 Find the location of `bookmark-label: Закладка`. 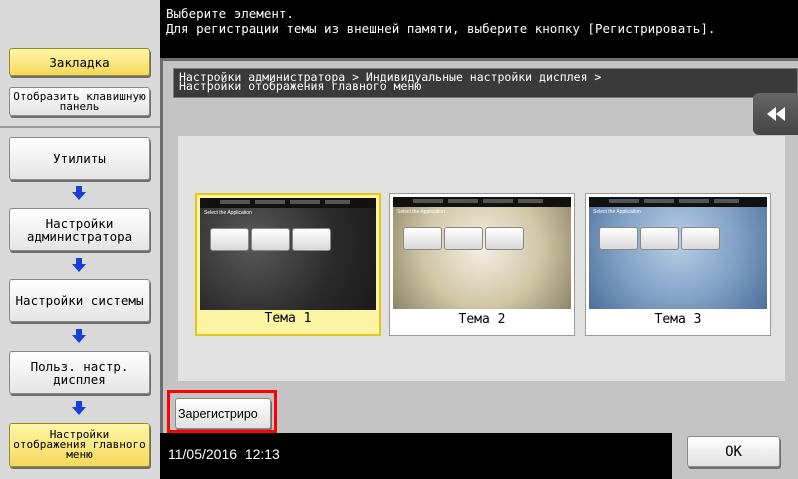

bookmark-label: Закладка is located at coordinates (79, 62).